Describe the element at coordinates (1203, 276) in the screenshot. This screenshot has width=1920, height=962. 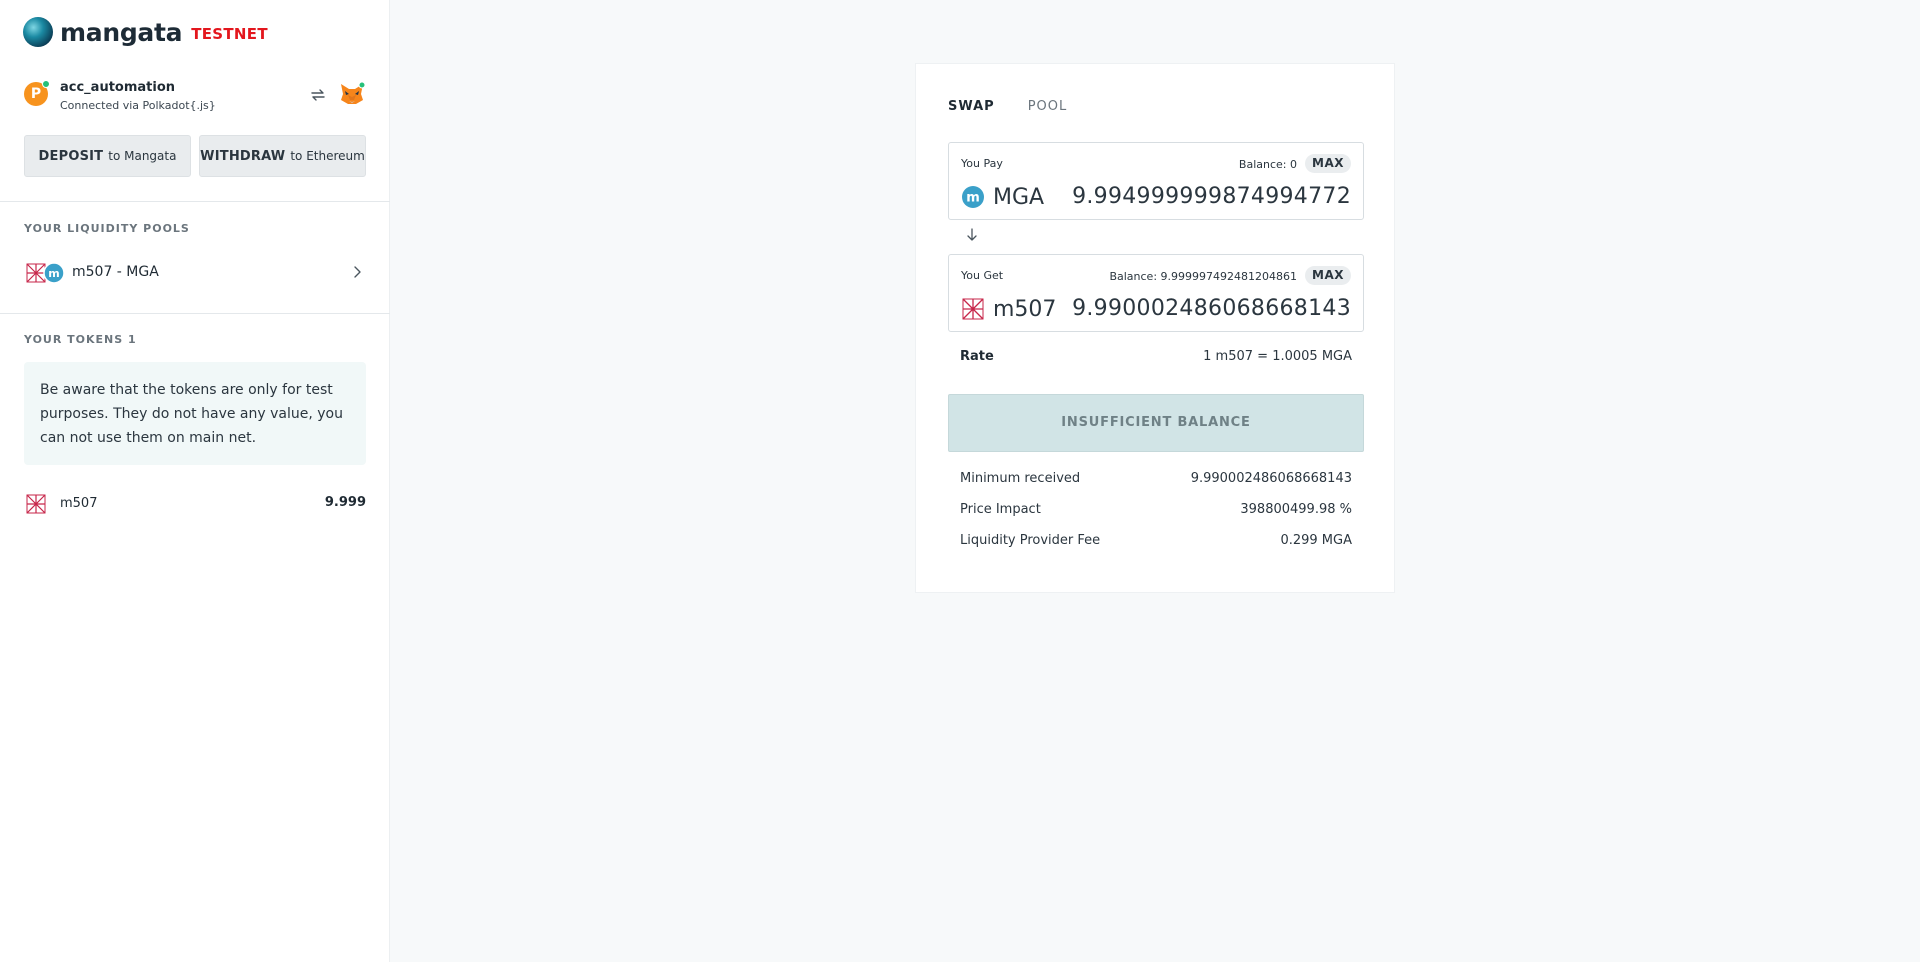
I see `get-balance: Balance: 9.999997492481204861` at that location.